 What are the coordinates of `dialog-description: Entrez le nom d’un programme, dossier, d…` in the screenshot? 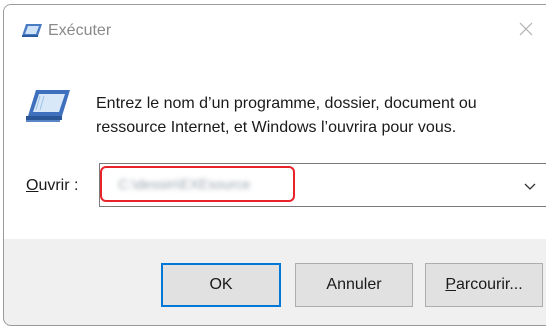 It's located at (286, 115).